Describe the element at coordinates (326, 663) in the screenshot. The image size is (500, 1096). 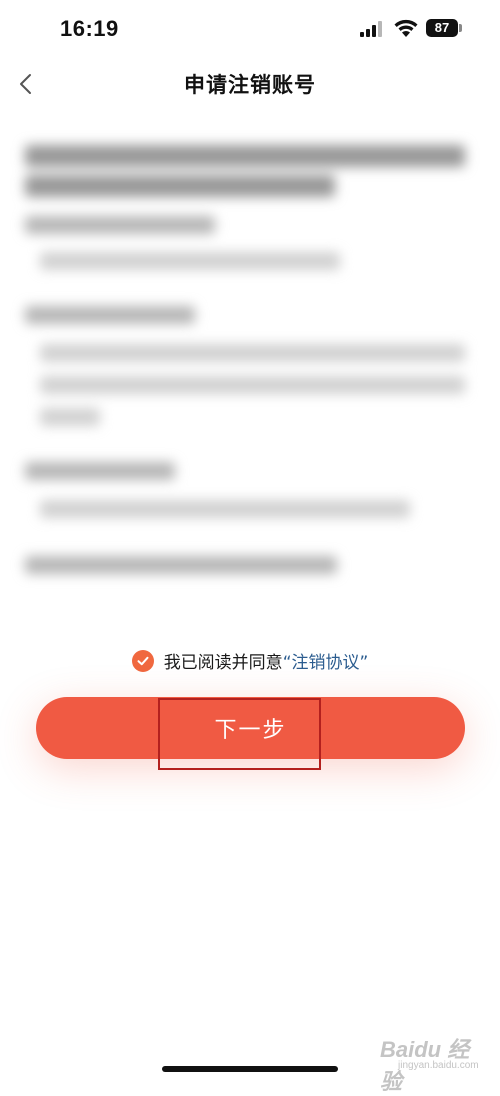
I see `cancellation-agreement-link: “注销协议”` at that location.